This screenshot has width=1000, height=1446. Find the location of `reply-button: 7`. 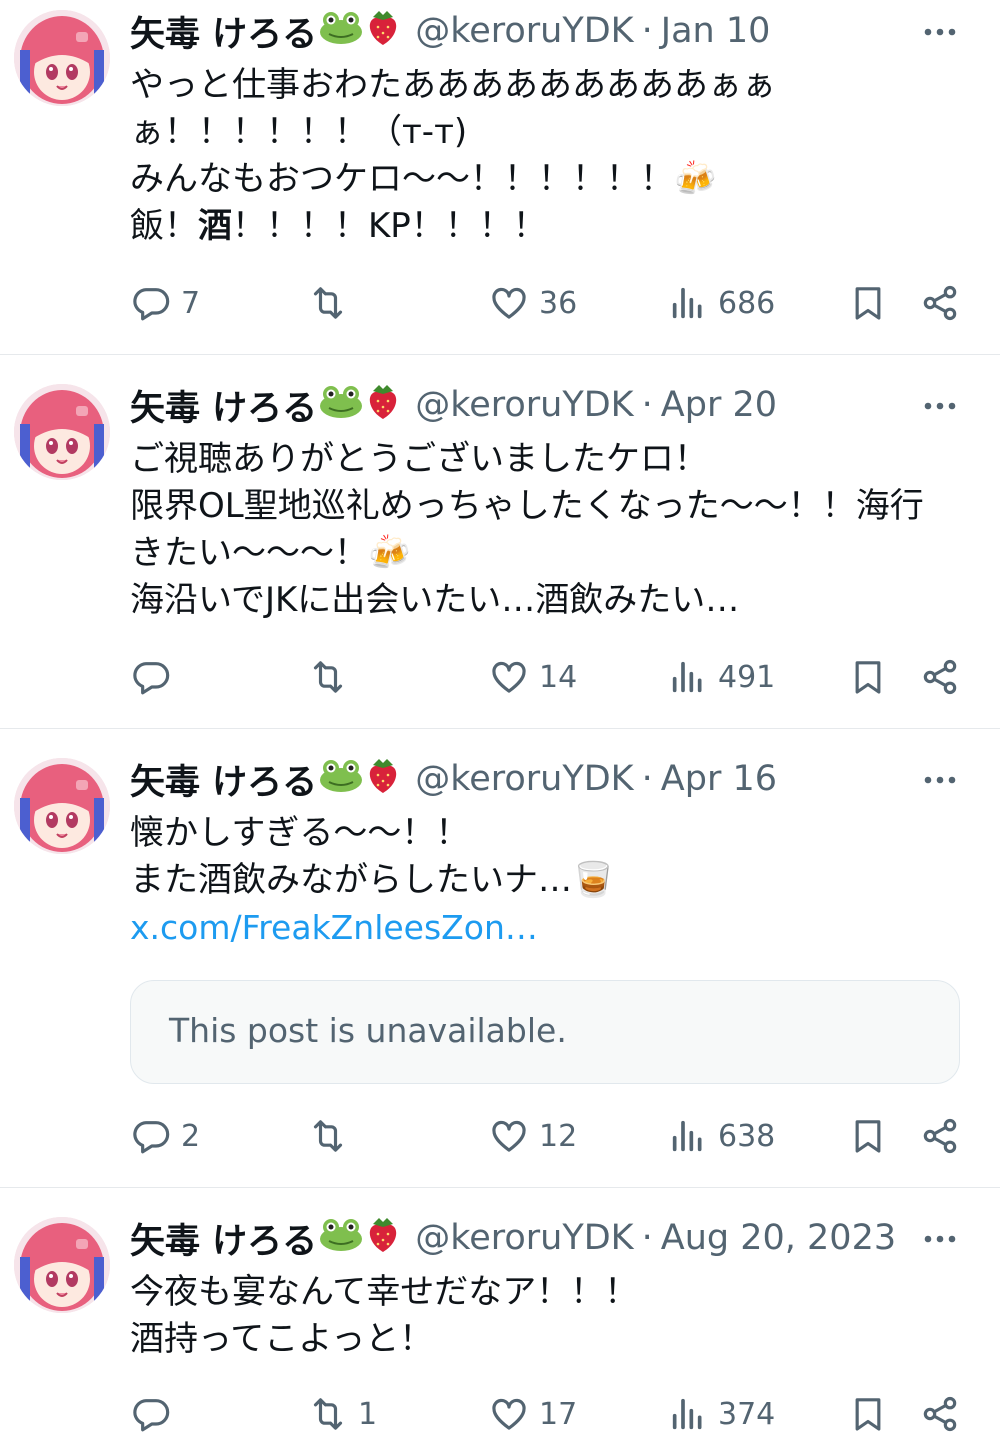

reply-button: 7 is located at coordinates (165, 303).